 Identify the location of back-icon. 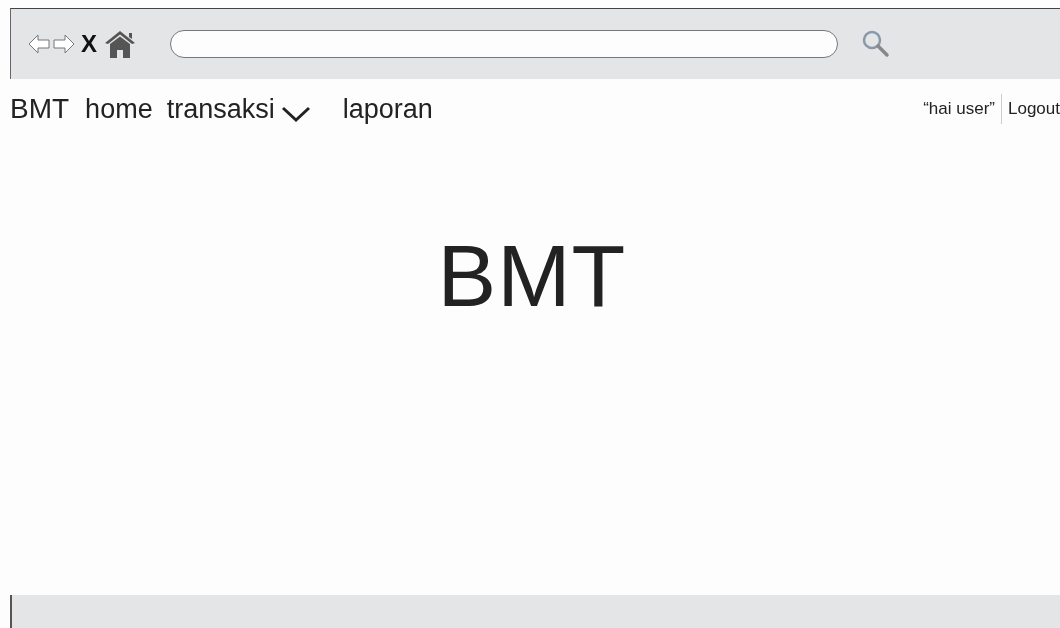
(39, 44).